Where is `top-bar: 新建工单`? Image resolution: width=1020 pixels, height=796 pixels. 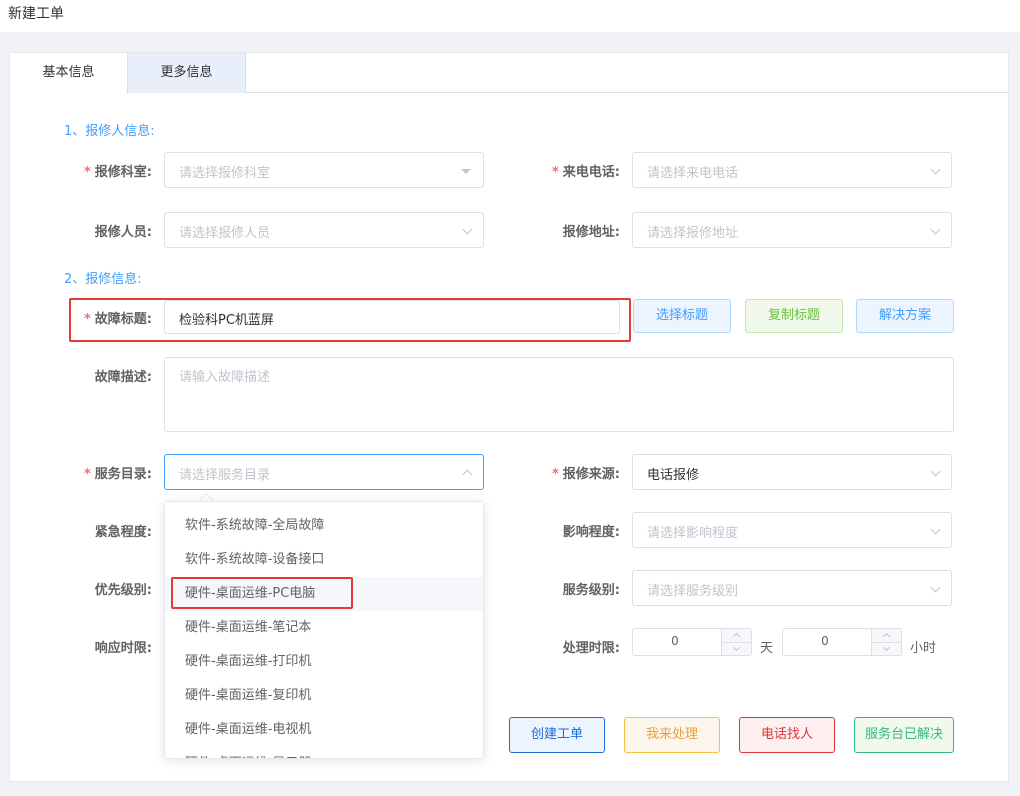
top-bar: 新建工单 is located at coordinates (510, 16).